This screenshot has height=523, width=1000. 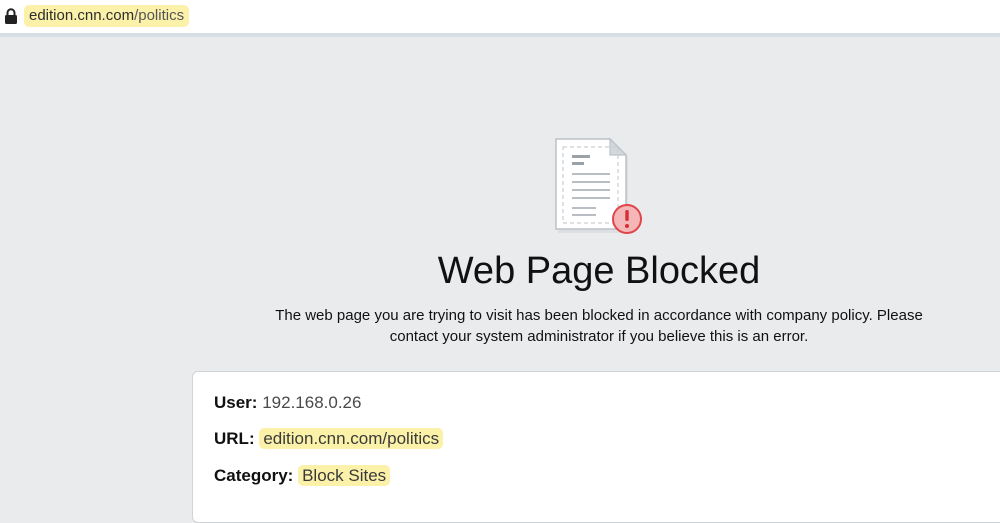 What do you see at coordinates (159, 15) in the screenshot?
I see `url-path: /politics` at bounding box center [159, 15].